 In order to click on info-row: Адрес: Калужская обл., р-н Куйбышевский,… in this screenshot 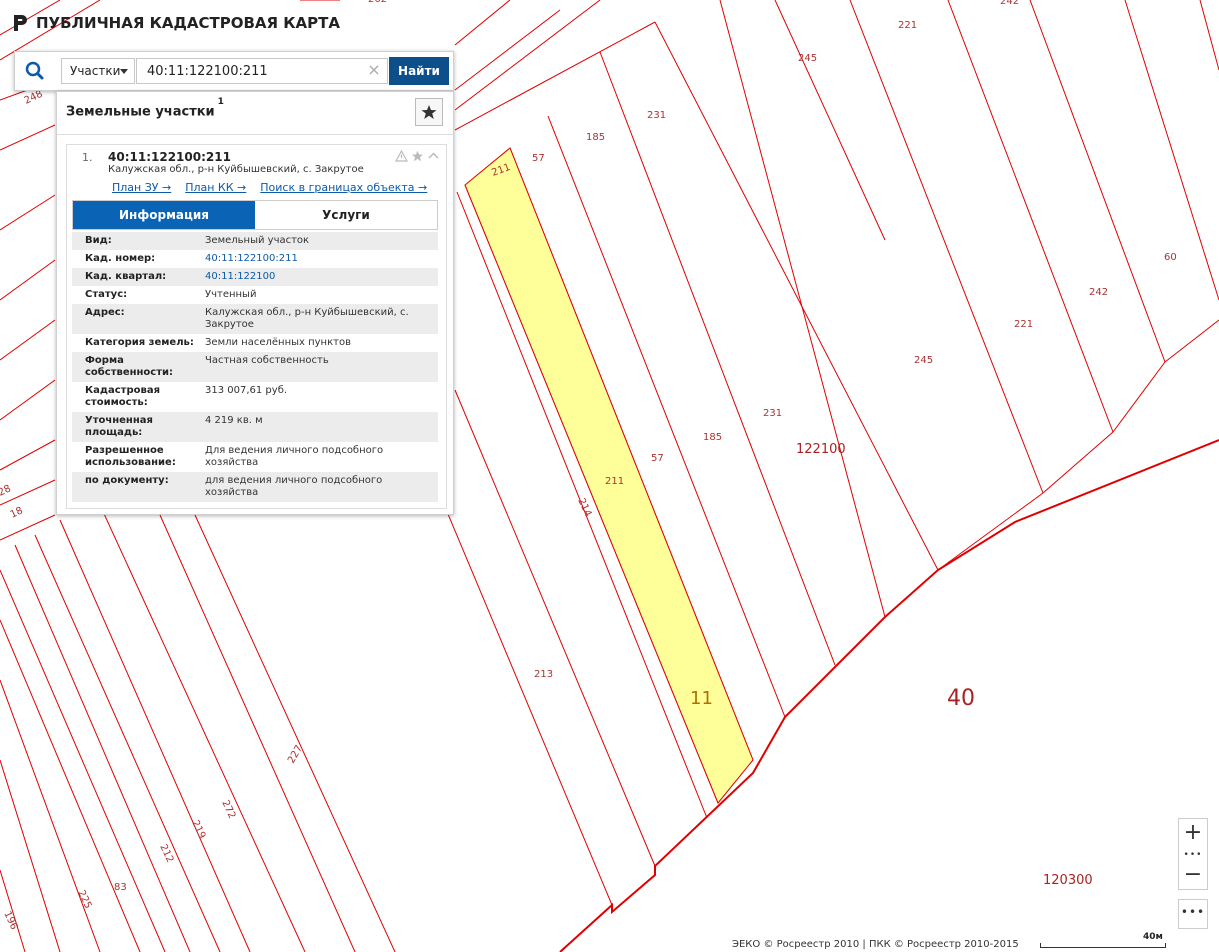, I will do `click(255, 319)`.